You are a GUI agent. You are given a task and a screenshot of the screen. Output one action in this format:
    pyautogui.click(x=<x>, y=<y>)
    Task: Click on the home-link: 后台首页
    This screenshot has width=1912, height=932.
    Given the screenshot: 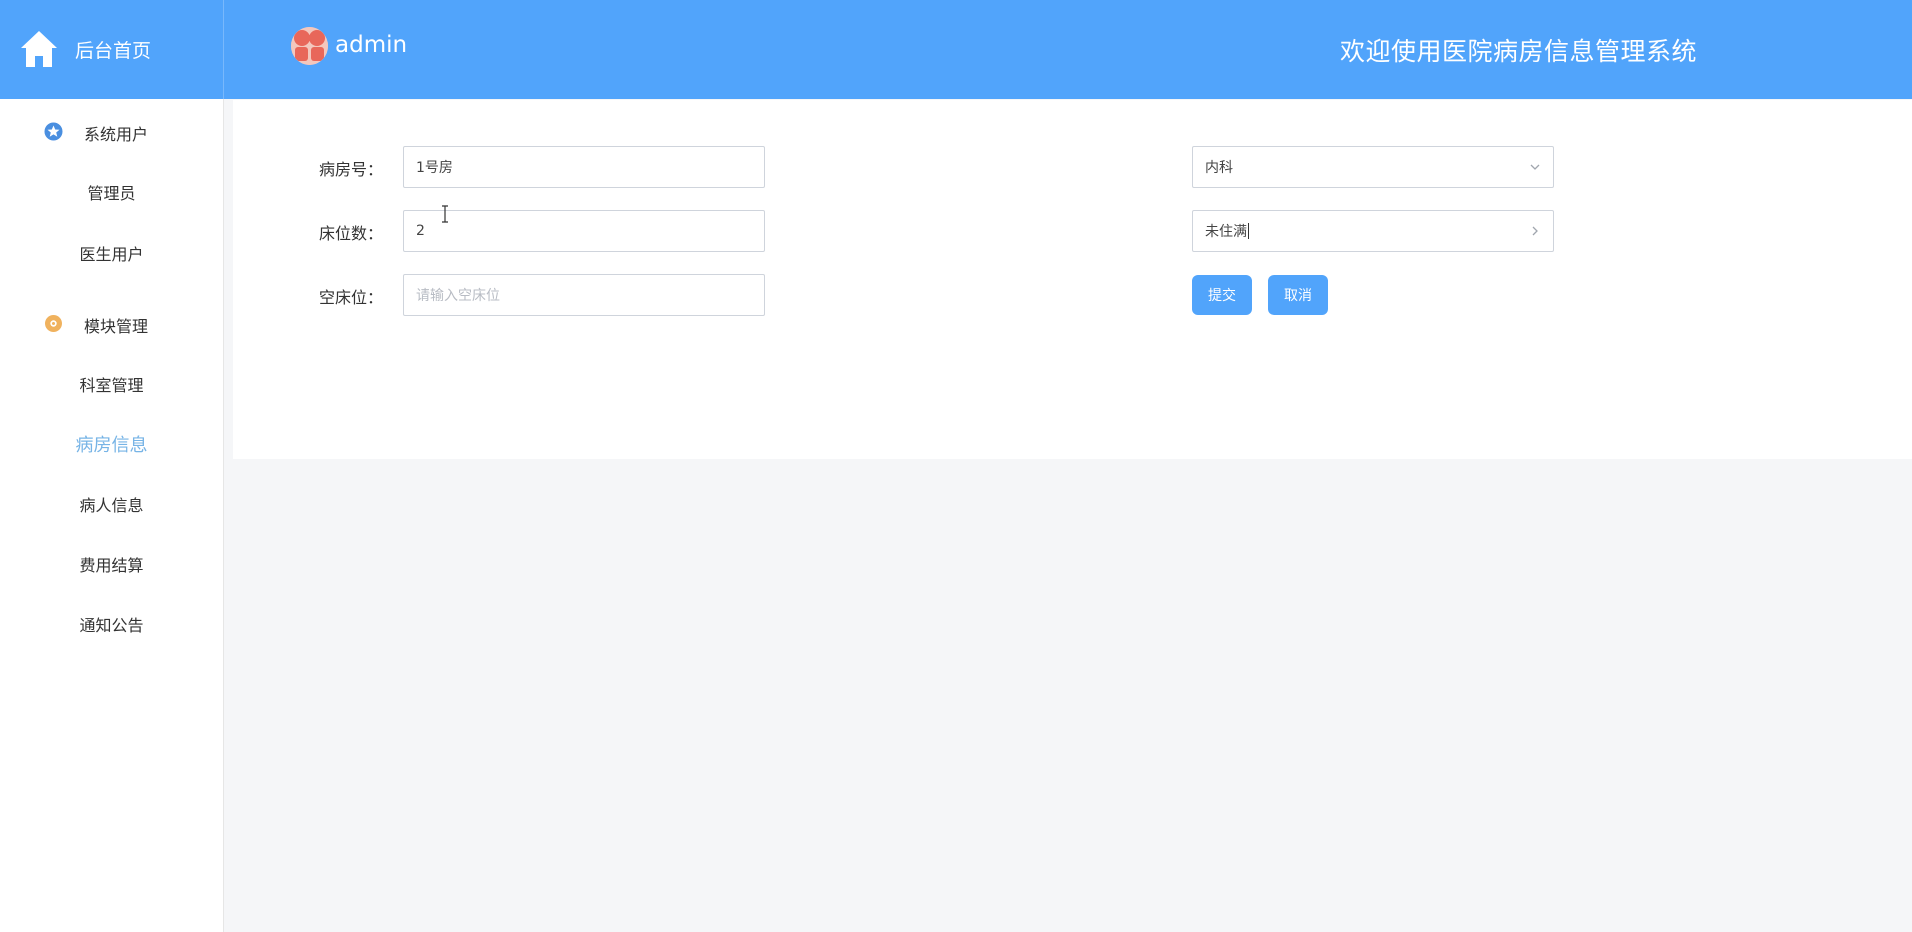 What is the action you would take?
    pyautogui.click(x=112, y=49)
    